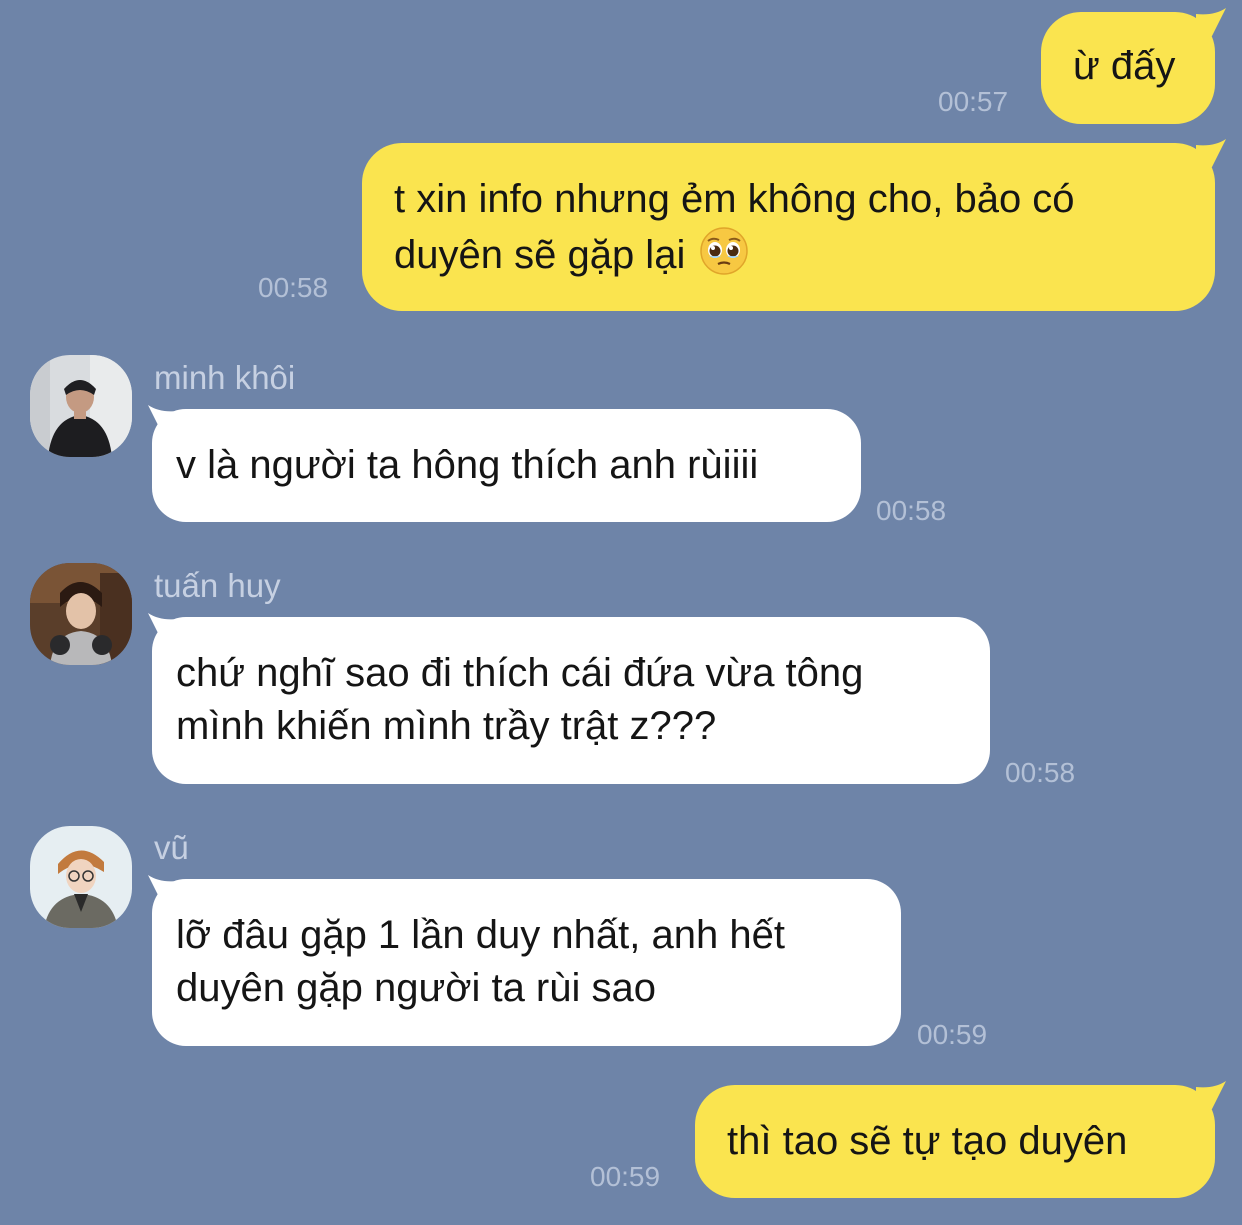 The height and width of the screenshot is (1225, 1242). What do you see at coordinates (1124, 66) in the screenshot?
I see `message-text: ừ đấy` at bounding box center [1124, 66].